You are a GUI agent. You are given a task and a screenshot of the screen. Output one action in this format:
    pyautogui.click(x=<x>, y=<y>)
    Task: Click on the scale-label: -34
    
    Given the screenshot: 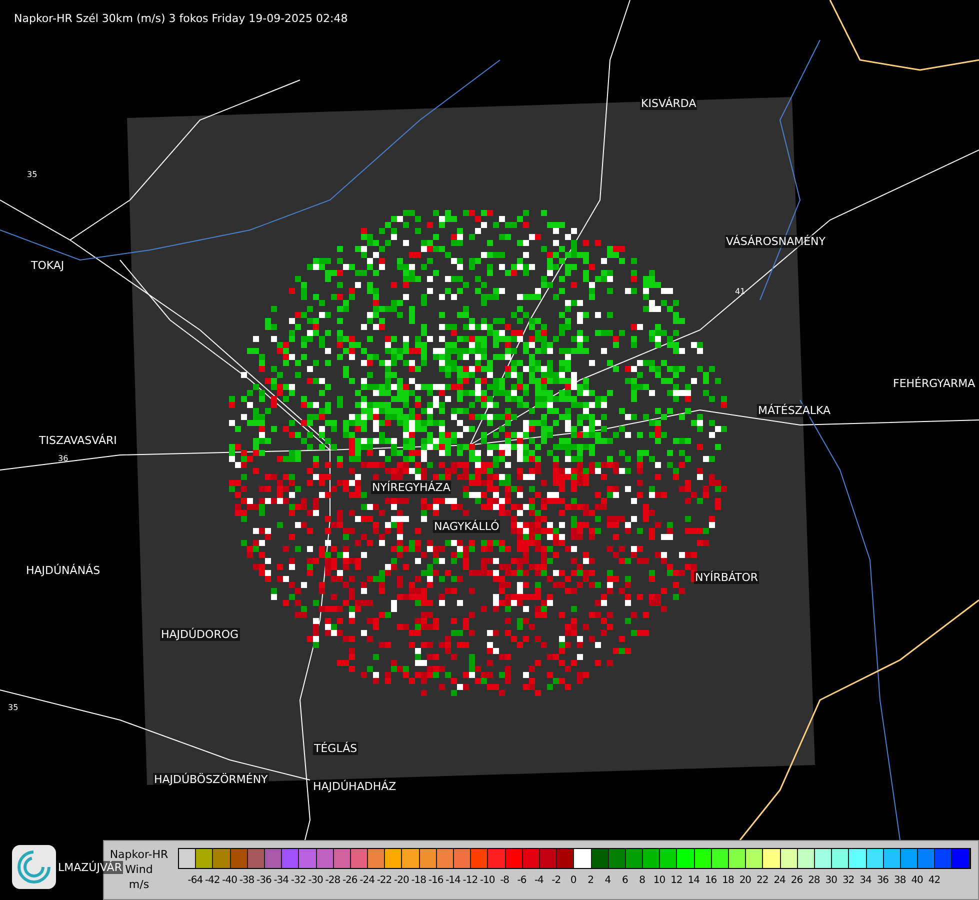 What is the action you would take?
    pyautogui.click(x=281, y=880)
    